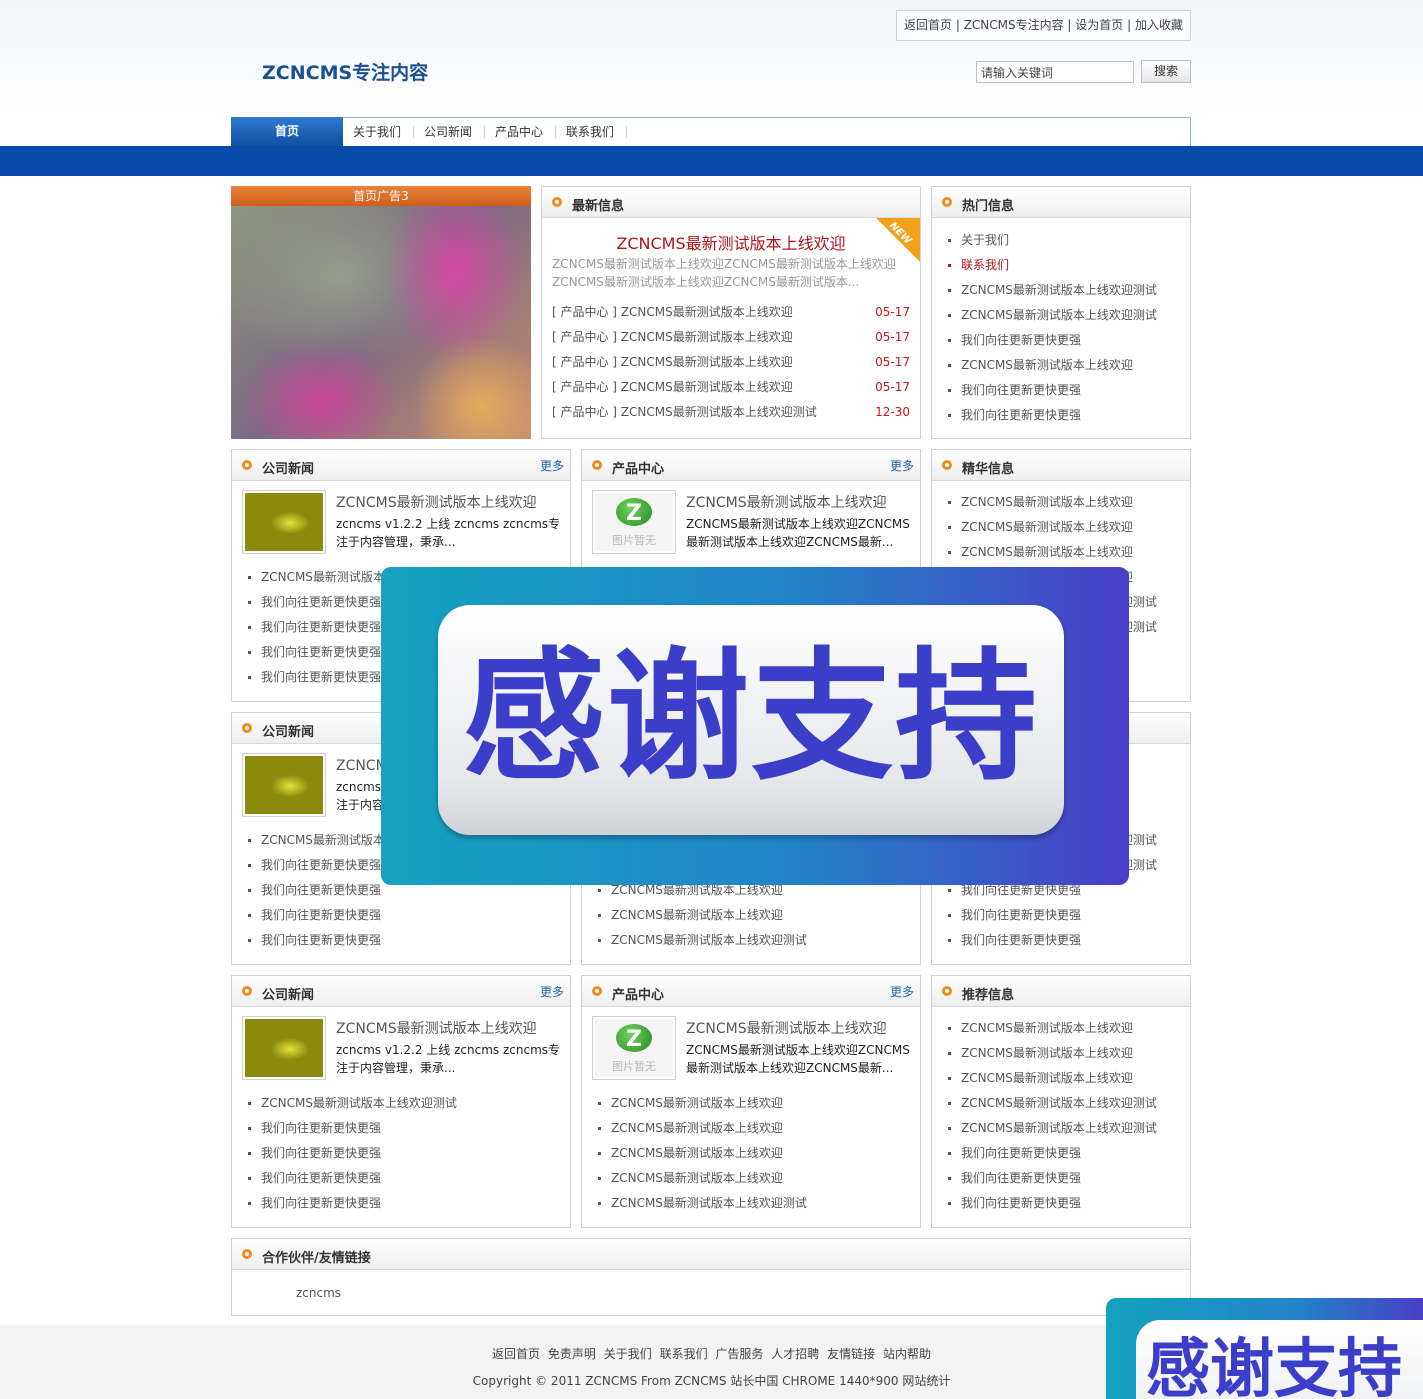 This screenshot has height=1399, width=1423. Describe the element at coordinates (379, 132) in the screenshot. I see `nav-item-about: 关于我们` at that location.